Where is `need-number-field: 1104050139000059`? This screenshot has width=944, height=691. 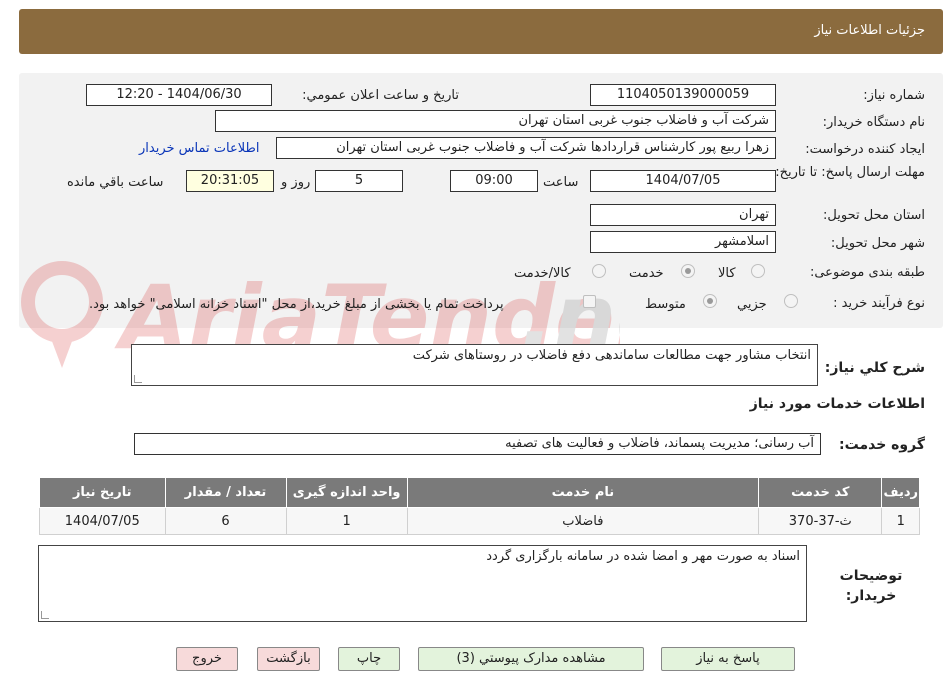 need-number-field: 1104050139000059 is located at coordinates (683, 95).